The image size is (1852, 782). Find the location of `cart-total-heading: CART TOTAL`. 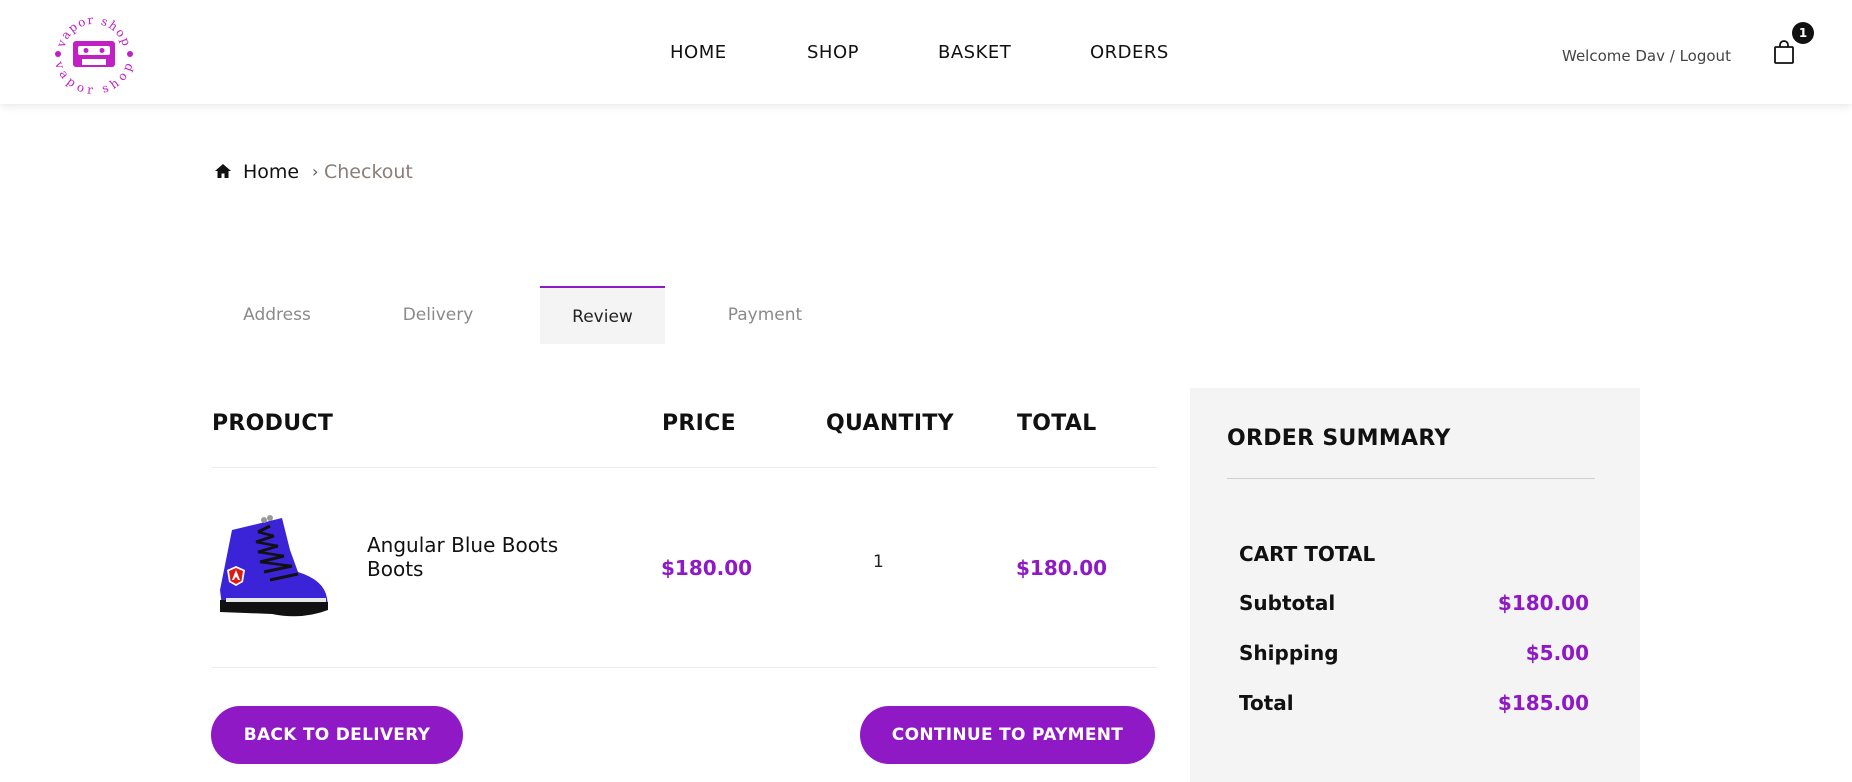

cart-total-heading: CART TOTAL is located at coordinates (1307, 554).